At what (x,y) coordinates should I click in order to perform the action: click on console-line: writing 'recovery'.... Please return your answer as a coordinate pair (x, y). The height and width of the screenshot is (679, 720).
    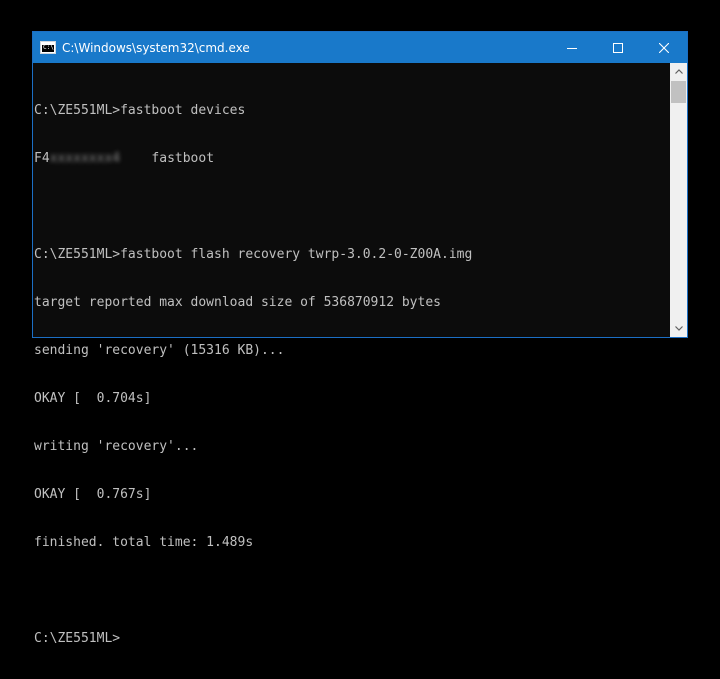
    Looking at the image, I should click on (116, 446).